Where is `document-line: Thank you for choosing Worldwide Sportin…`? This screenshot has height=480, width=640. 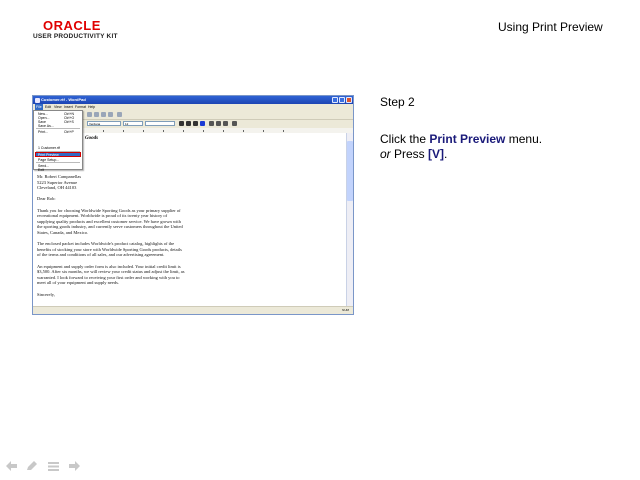 document-line: Thank you for choosing Worldwide Sportin… is located at coordinates (109, 210).